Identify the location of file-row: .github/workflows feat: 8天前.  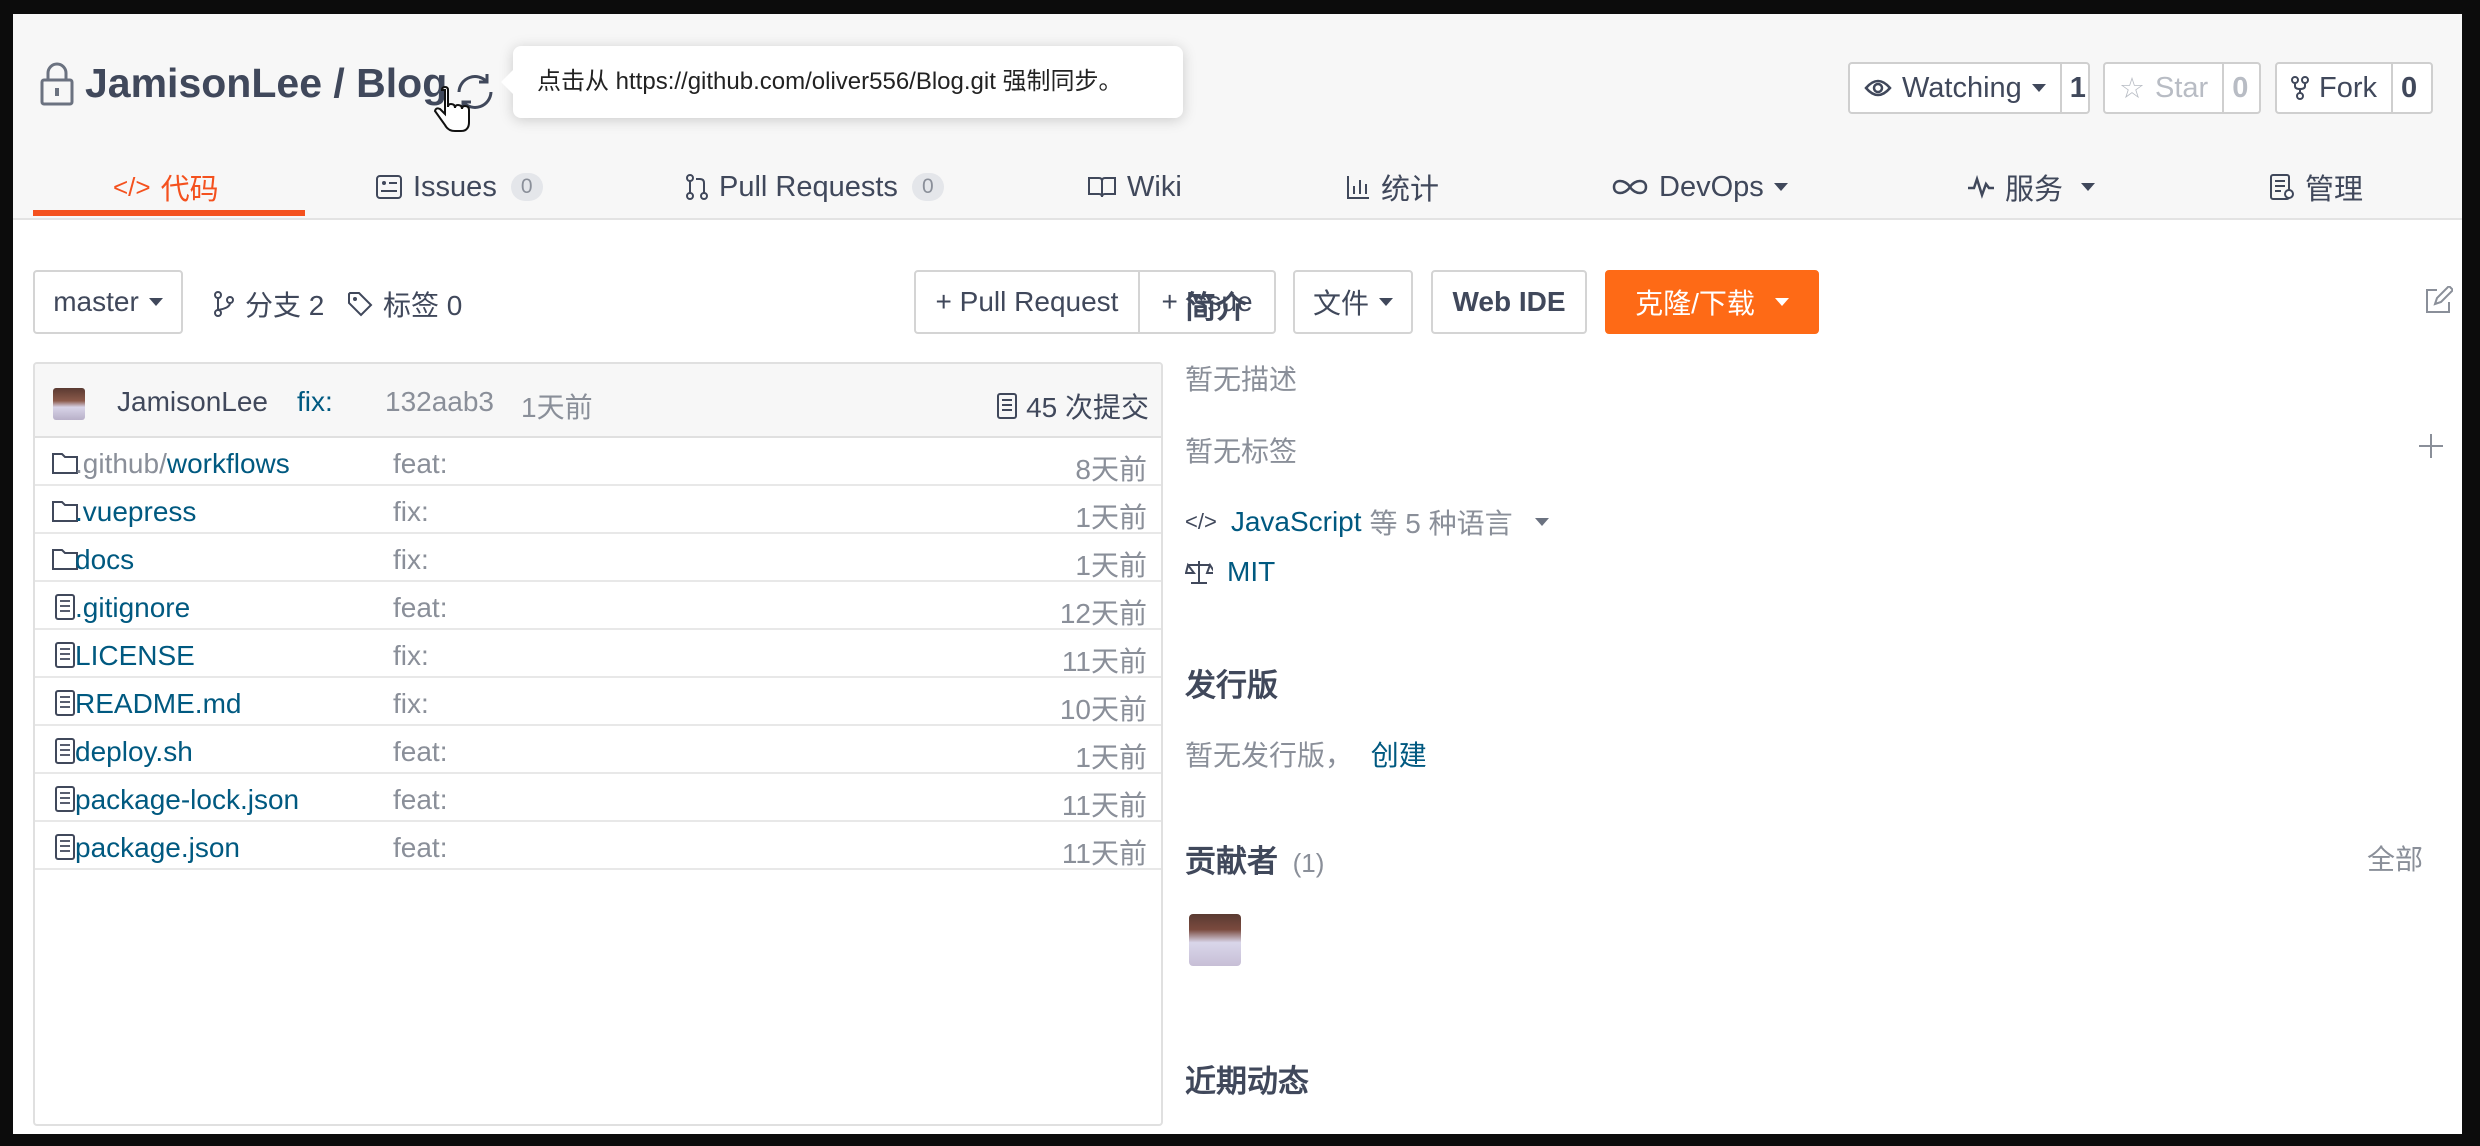
(598, 462).